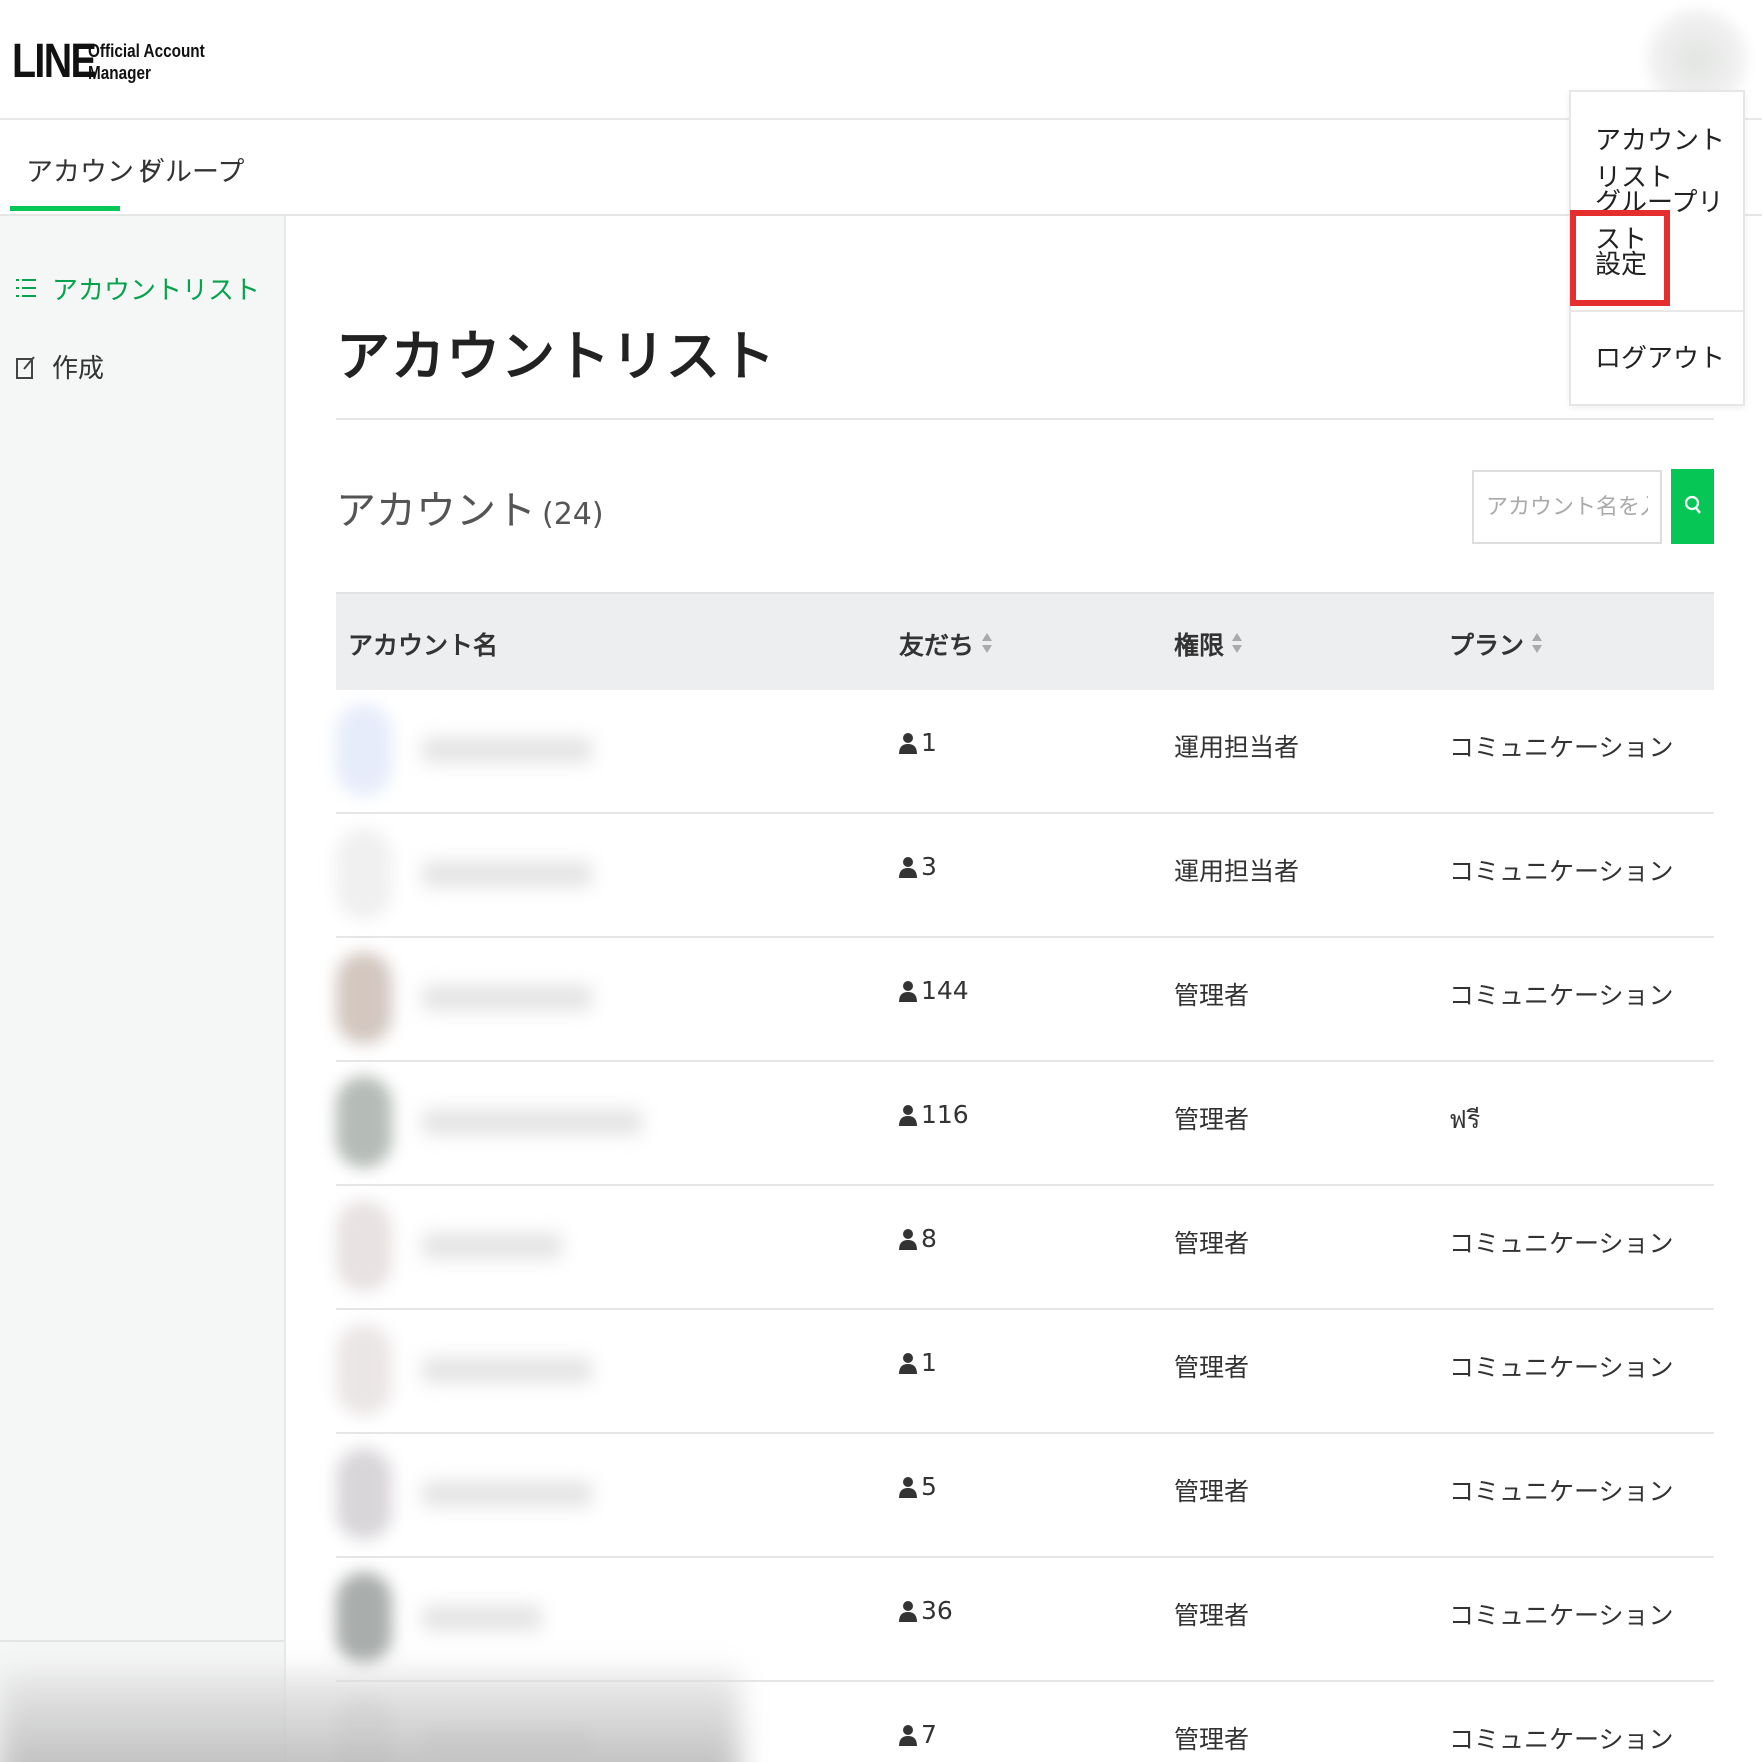 Image resolution: width=1762 pixels, height=1762 pixels. I want to click on account-count: (24), so click(573, 514).